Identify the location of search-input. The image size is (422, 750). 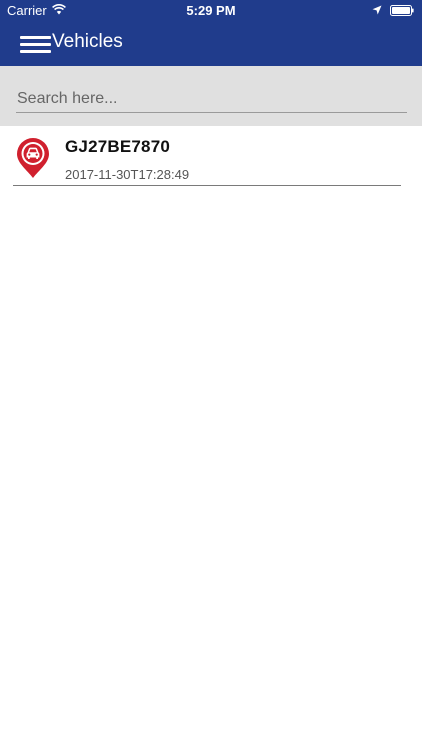
(211, 99).